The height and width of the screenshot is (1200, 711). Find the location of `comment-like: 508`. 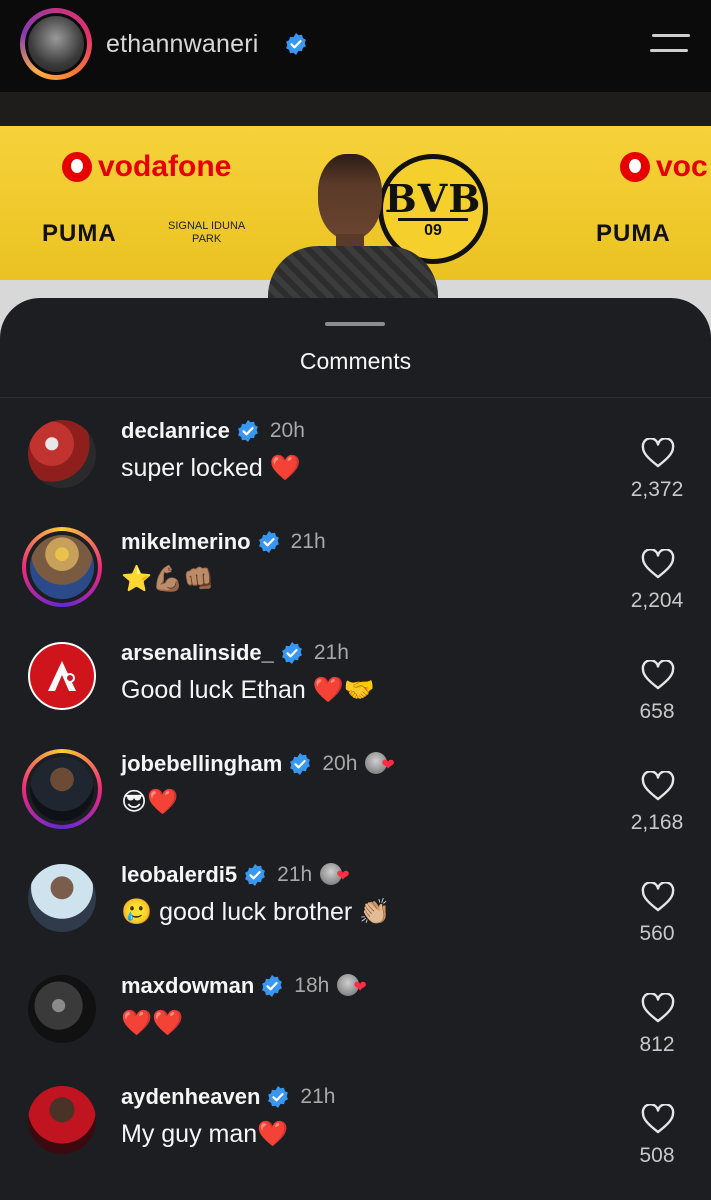

comment-like: 508 is located at coordinates (658, 1144).